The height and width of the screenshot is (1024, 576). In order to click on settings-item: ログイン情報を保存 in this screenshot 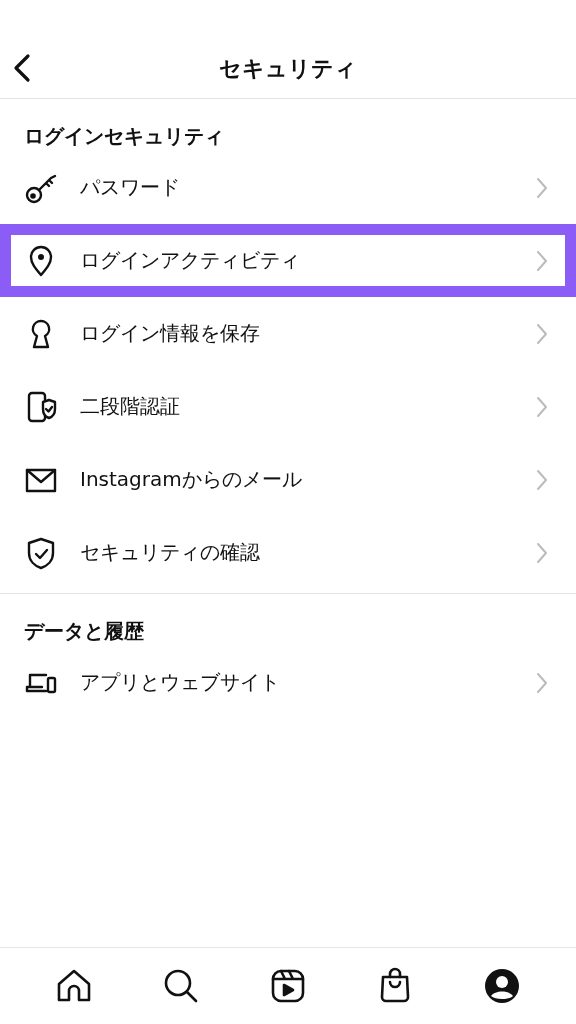, I will do `click(288, 333)`.